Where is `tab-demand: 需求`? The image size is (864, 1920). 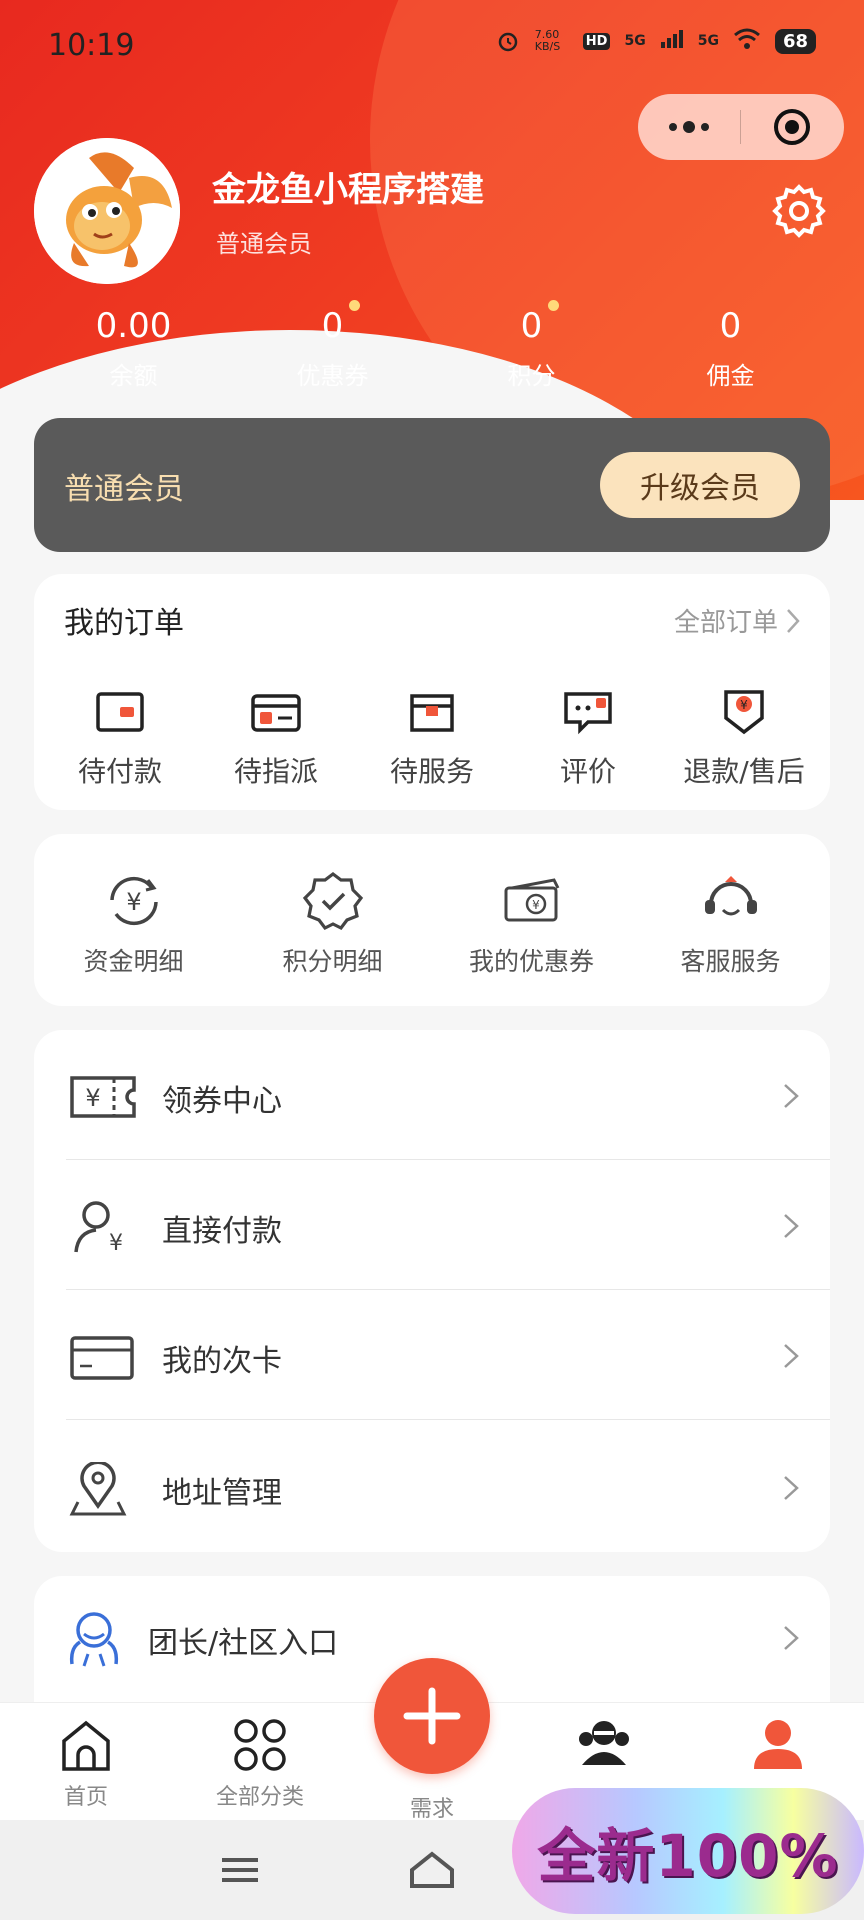 tab-demand: 需求 is located at coordinates (432, 1805).